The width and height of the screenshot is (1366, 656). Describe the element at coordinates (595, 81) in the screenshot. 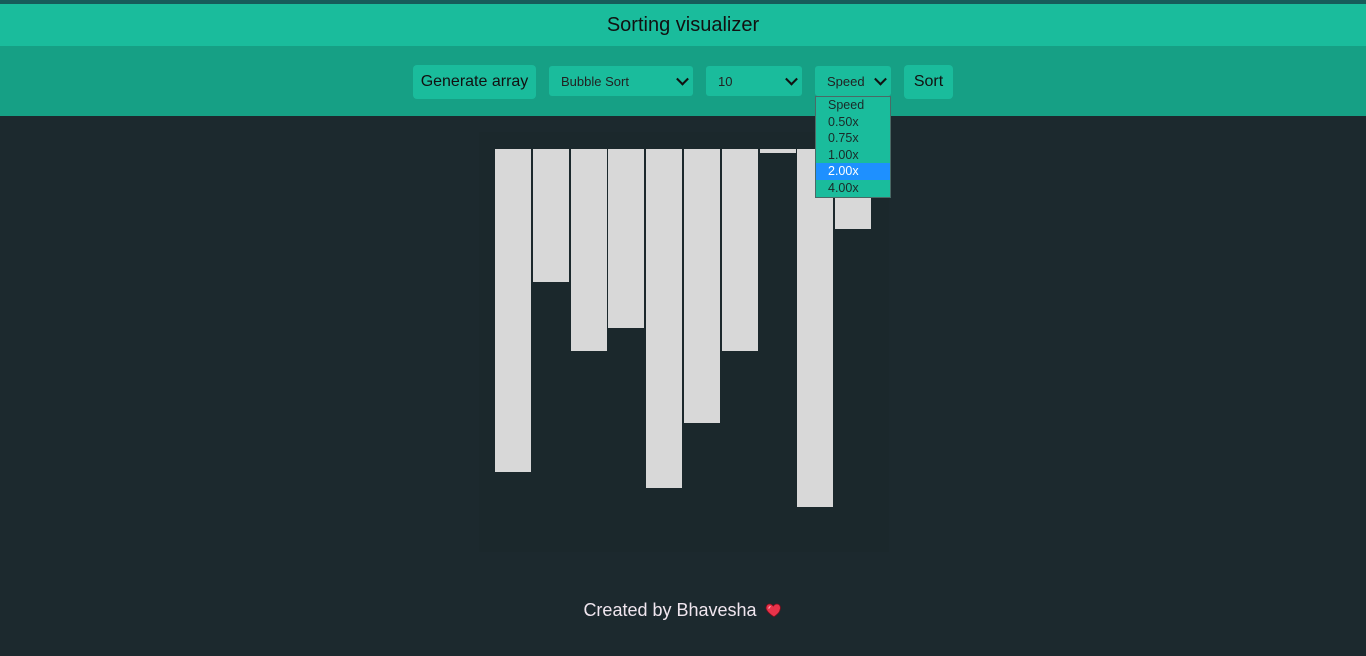

I see `algorithm-select-value: Bubble Sort` at that location.